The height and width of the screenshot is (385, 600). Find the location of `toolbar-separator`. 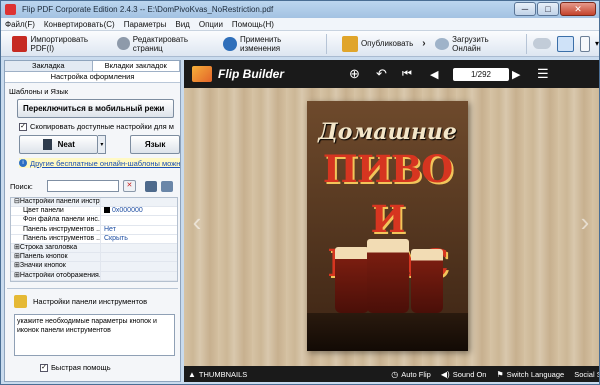

toolbar-separator is located at coordinates (527, 43).